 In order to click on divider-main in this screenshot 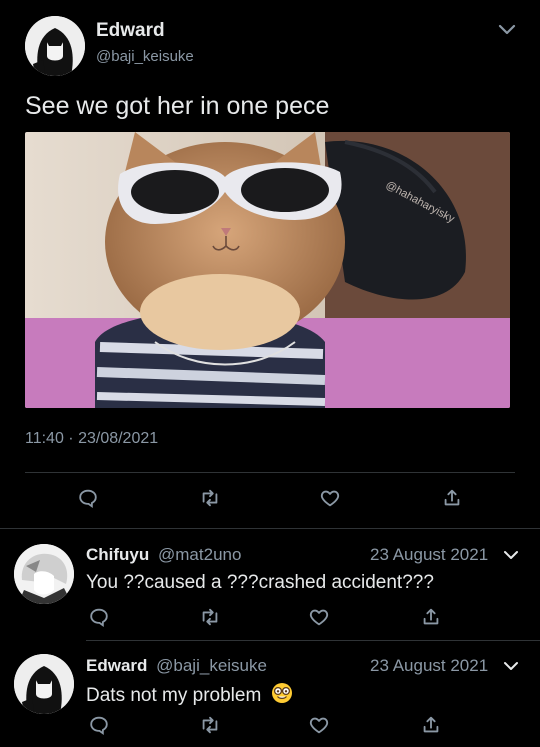, I will do `click(270, 528)`.